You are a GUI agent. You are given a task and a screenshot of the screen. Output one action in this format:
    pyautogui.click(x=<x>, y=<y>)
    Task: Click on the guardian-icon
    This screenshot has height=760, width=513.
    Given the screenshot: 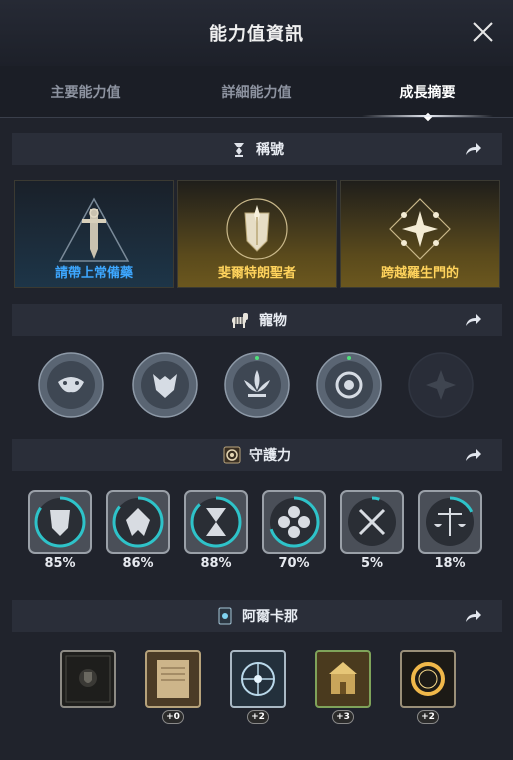 What is the action you would take?
    pyautogui.click(x=232, y=455)
    